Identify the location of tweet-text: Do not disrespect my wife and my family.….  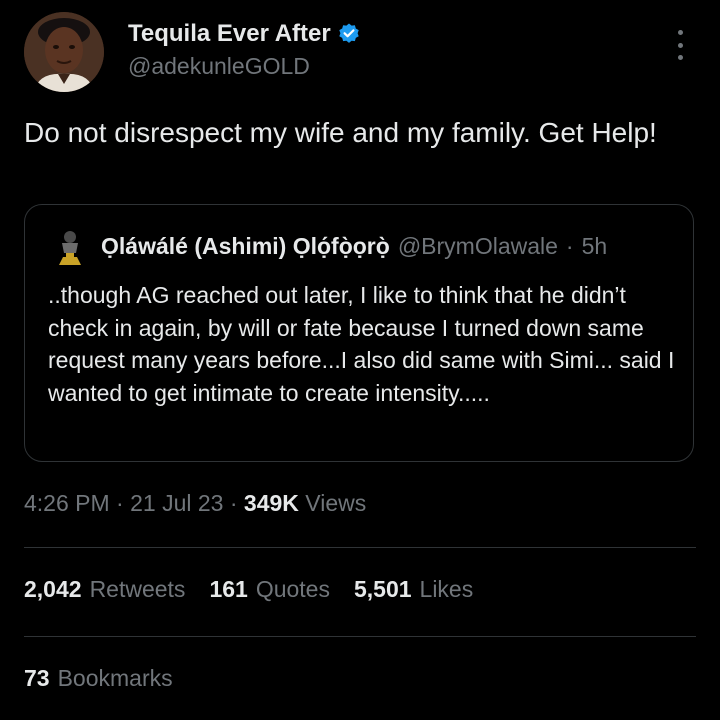
(340, 132).